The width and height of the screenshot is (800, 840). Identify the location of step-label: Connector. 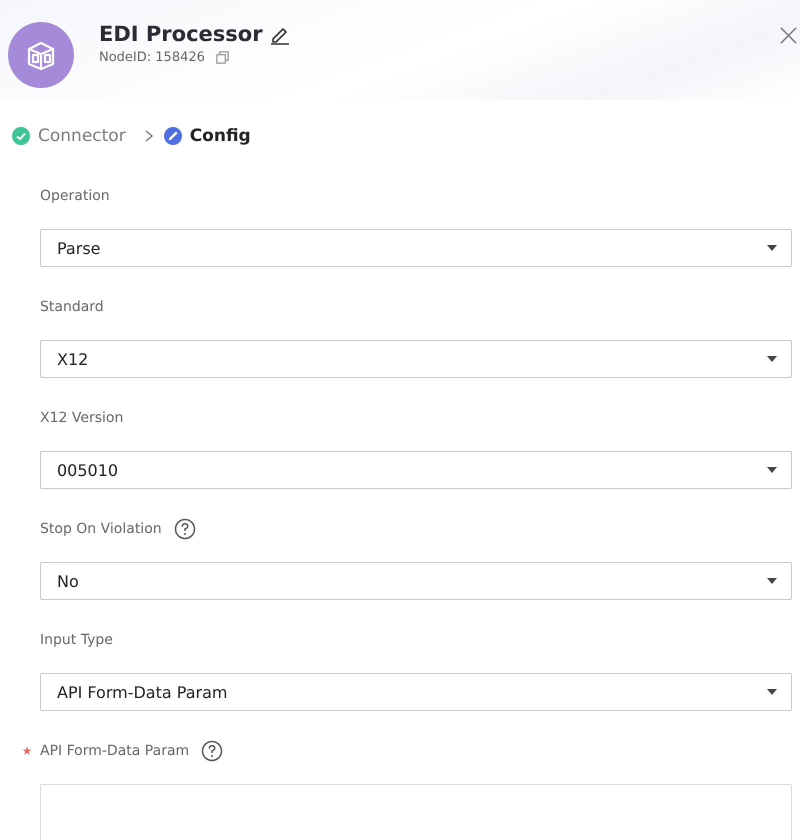
(82, 136).